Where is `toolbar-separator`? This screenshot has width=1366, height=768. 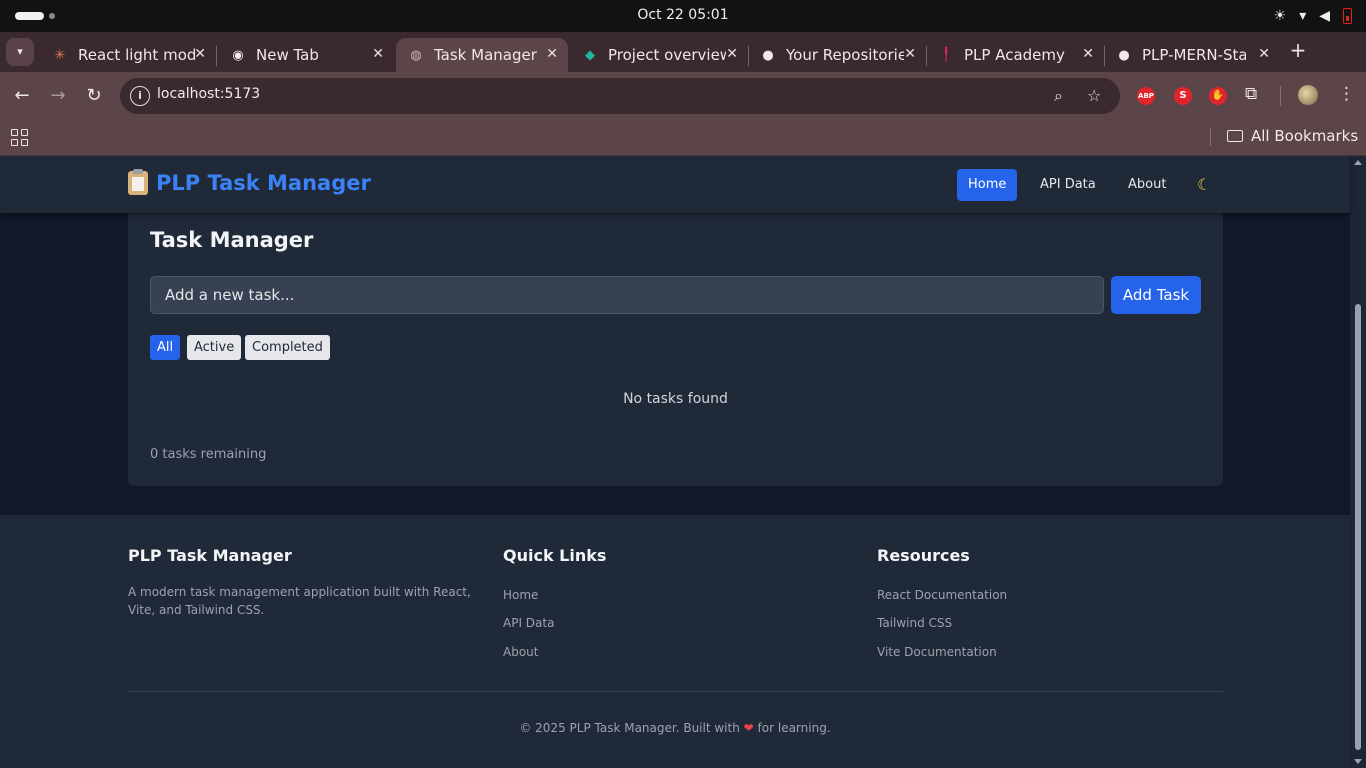
toolbar-separator is located at coordinates (1280, 96).